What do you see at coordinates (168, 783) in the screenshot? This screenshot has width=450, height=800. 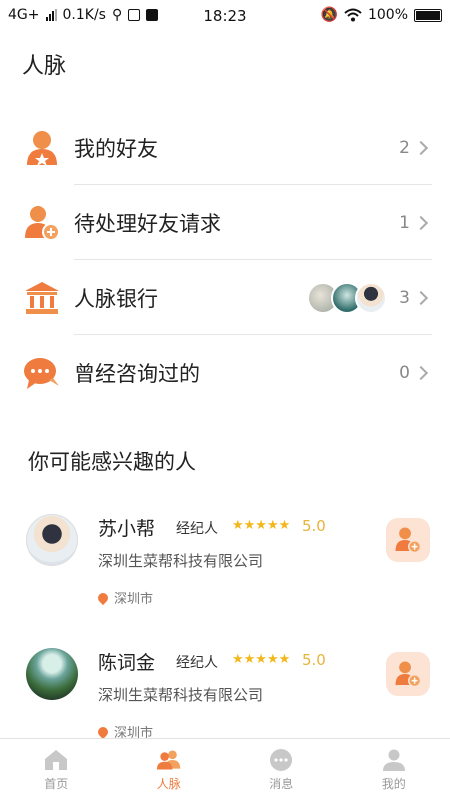 I see `nav-label: 人脉` at bounding box center [168, 783].